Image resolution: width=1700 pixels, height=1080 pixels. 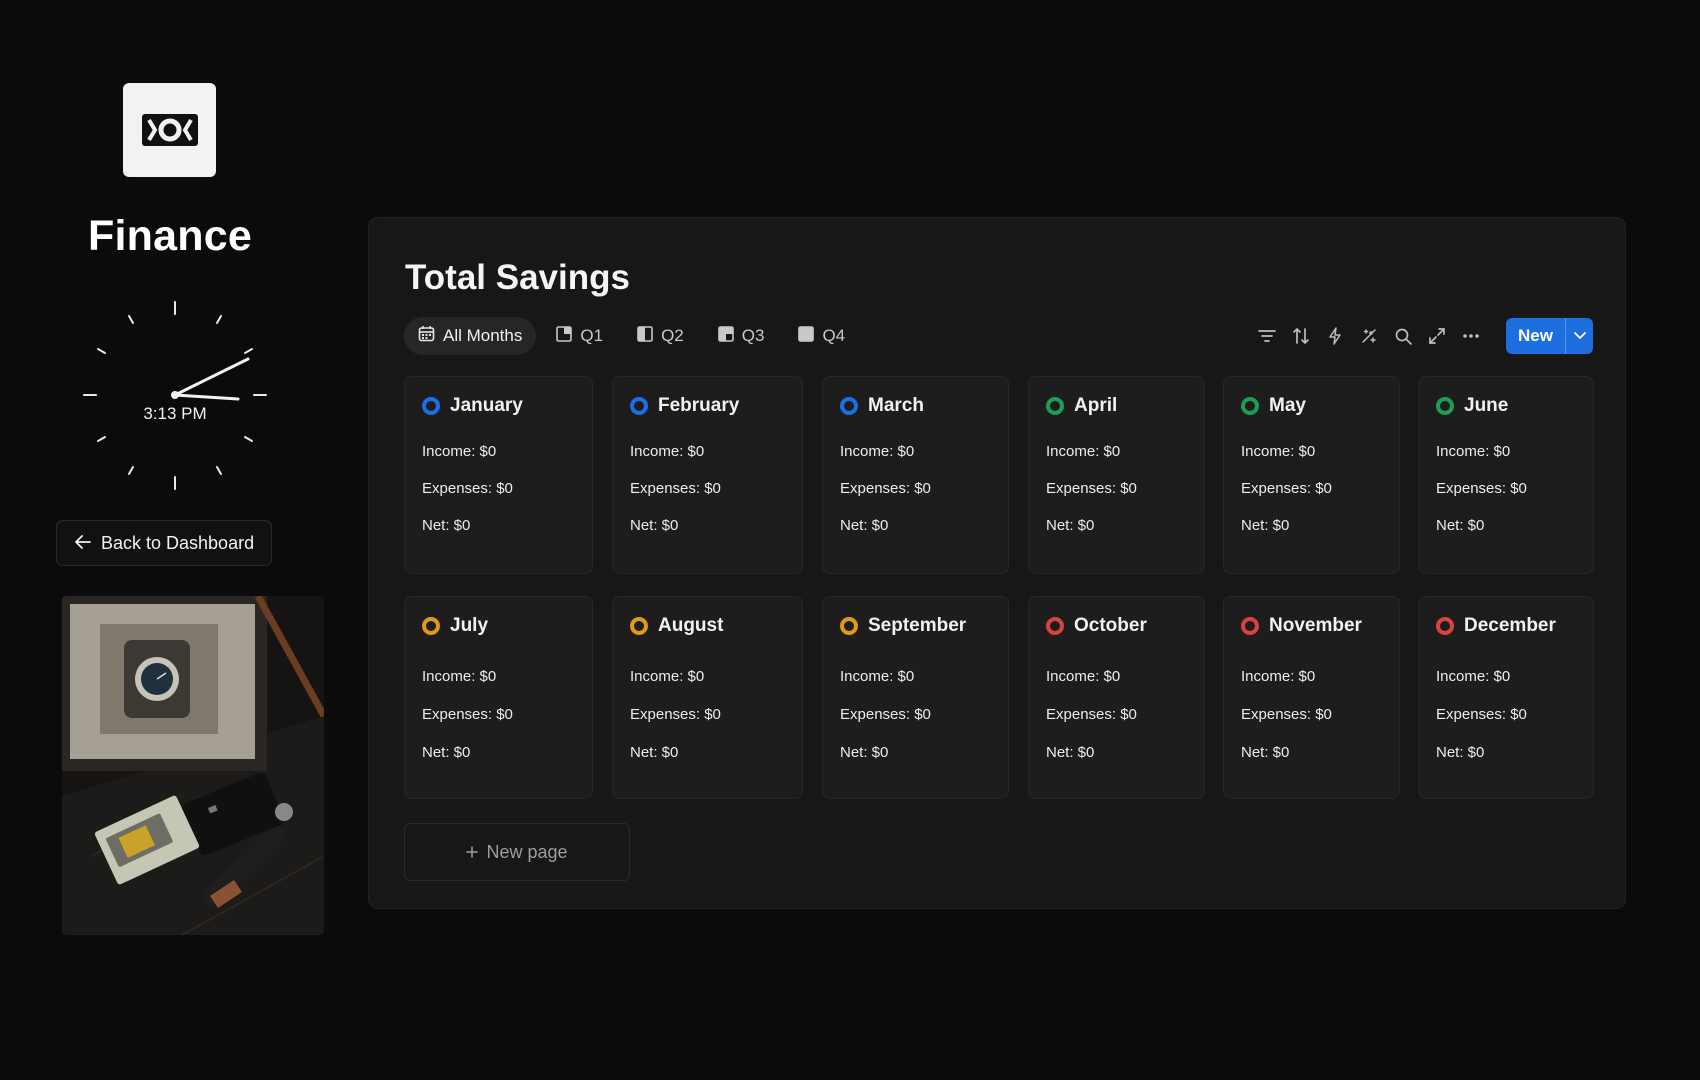 What do you see at coordinates (1506, 475) in the screenshot?
I see `month-card-june: June Income: $0 Expenses: $0 Net: $0` at bounding box center [1506, 475].